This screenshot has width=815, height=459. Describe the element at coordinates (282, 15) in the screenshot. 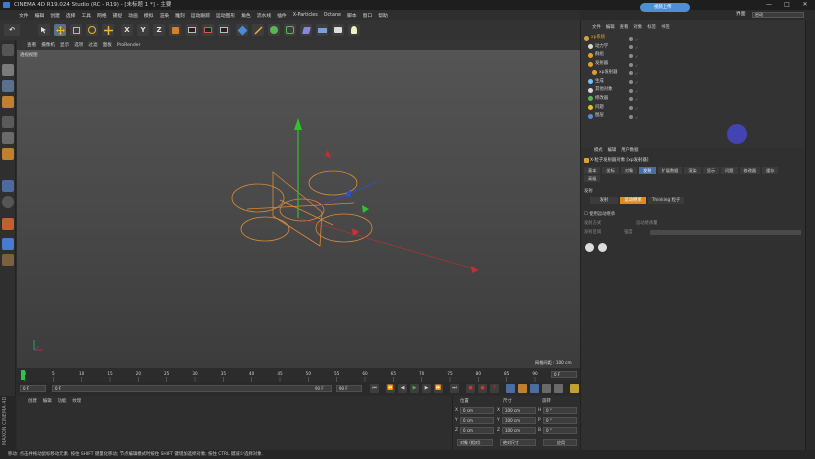

I see `menu-item: 插件` at that location.